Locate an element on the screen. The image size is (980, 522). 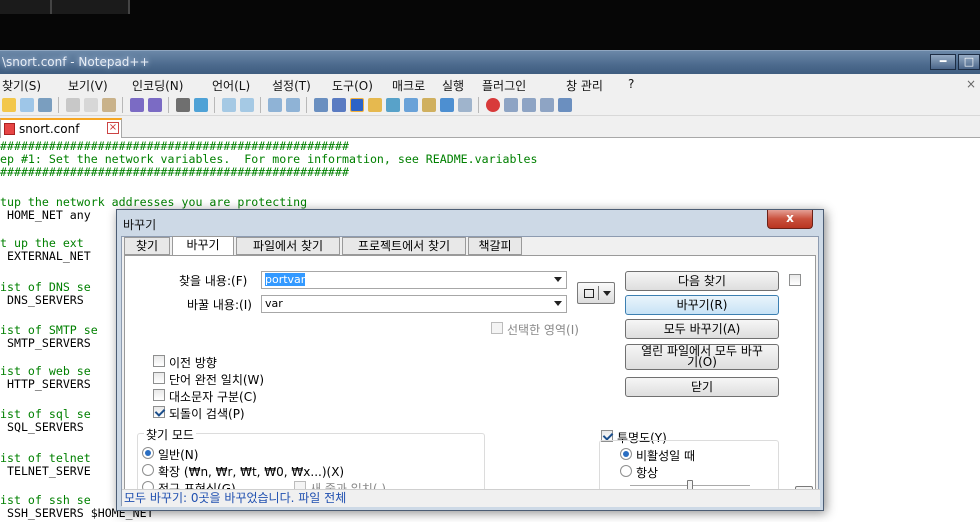
search-mode-extended-label: 확장 (₩n, ₩r, ₩t, ₩0, ₩x...)(X) is located at coordinates (251, 472).